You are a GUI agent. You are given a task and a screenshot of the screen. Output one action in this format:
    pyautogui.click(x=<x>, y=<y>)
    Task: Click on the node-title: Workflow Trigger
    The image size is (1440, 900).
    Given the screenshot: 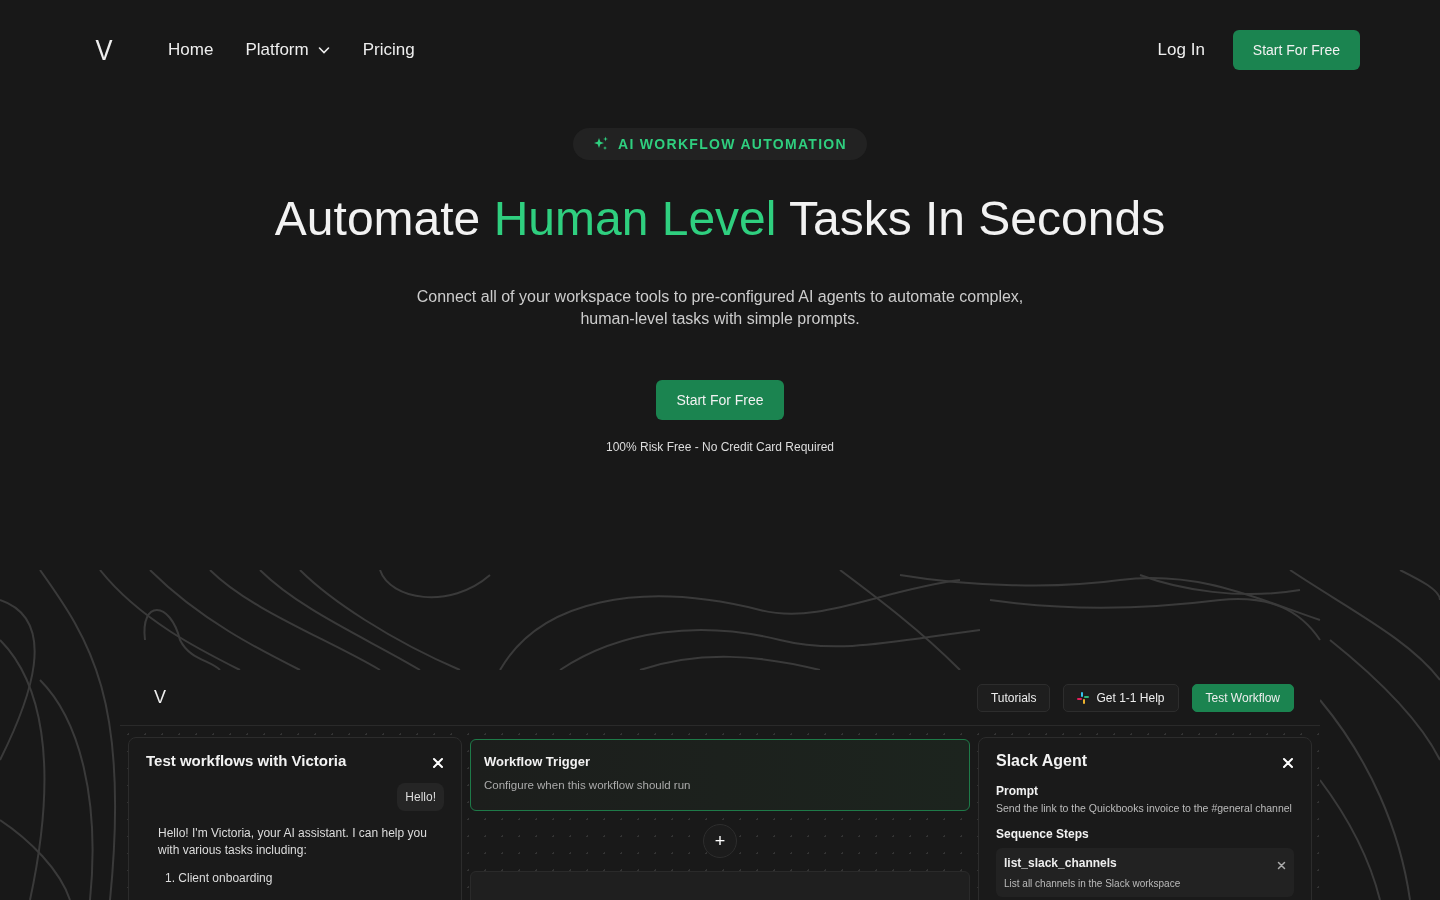 What is the action you would take?
    pyautogui.click(x=537, y=761)
    